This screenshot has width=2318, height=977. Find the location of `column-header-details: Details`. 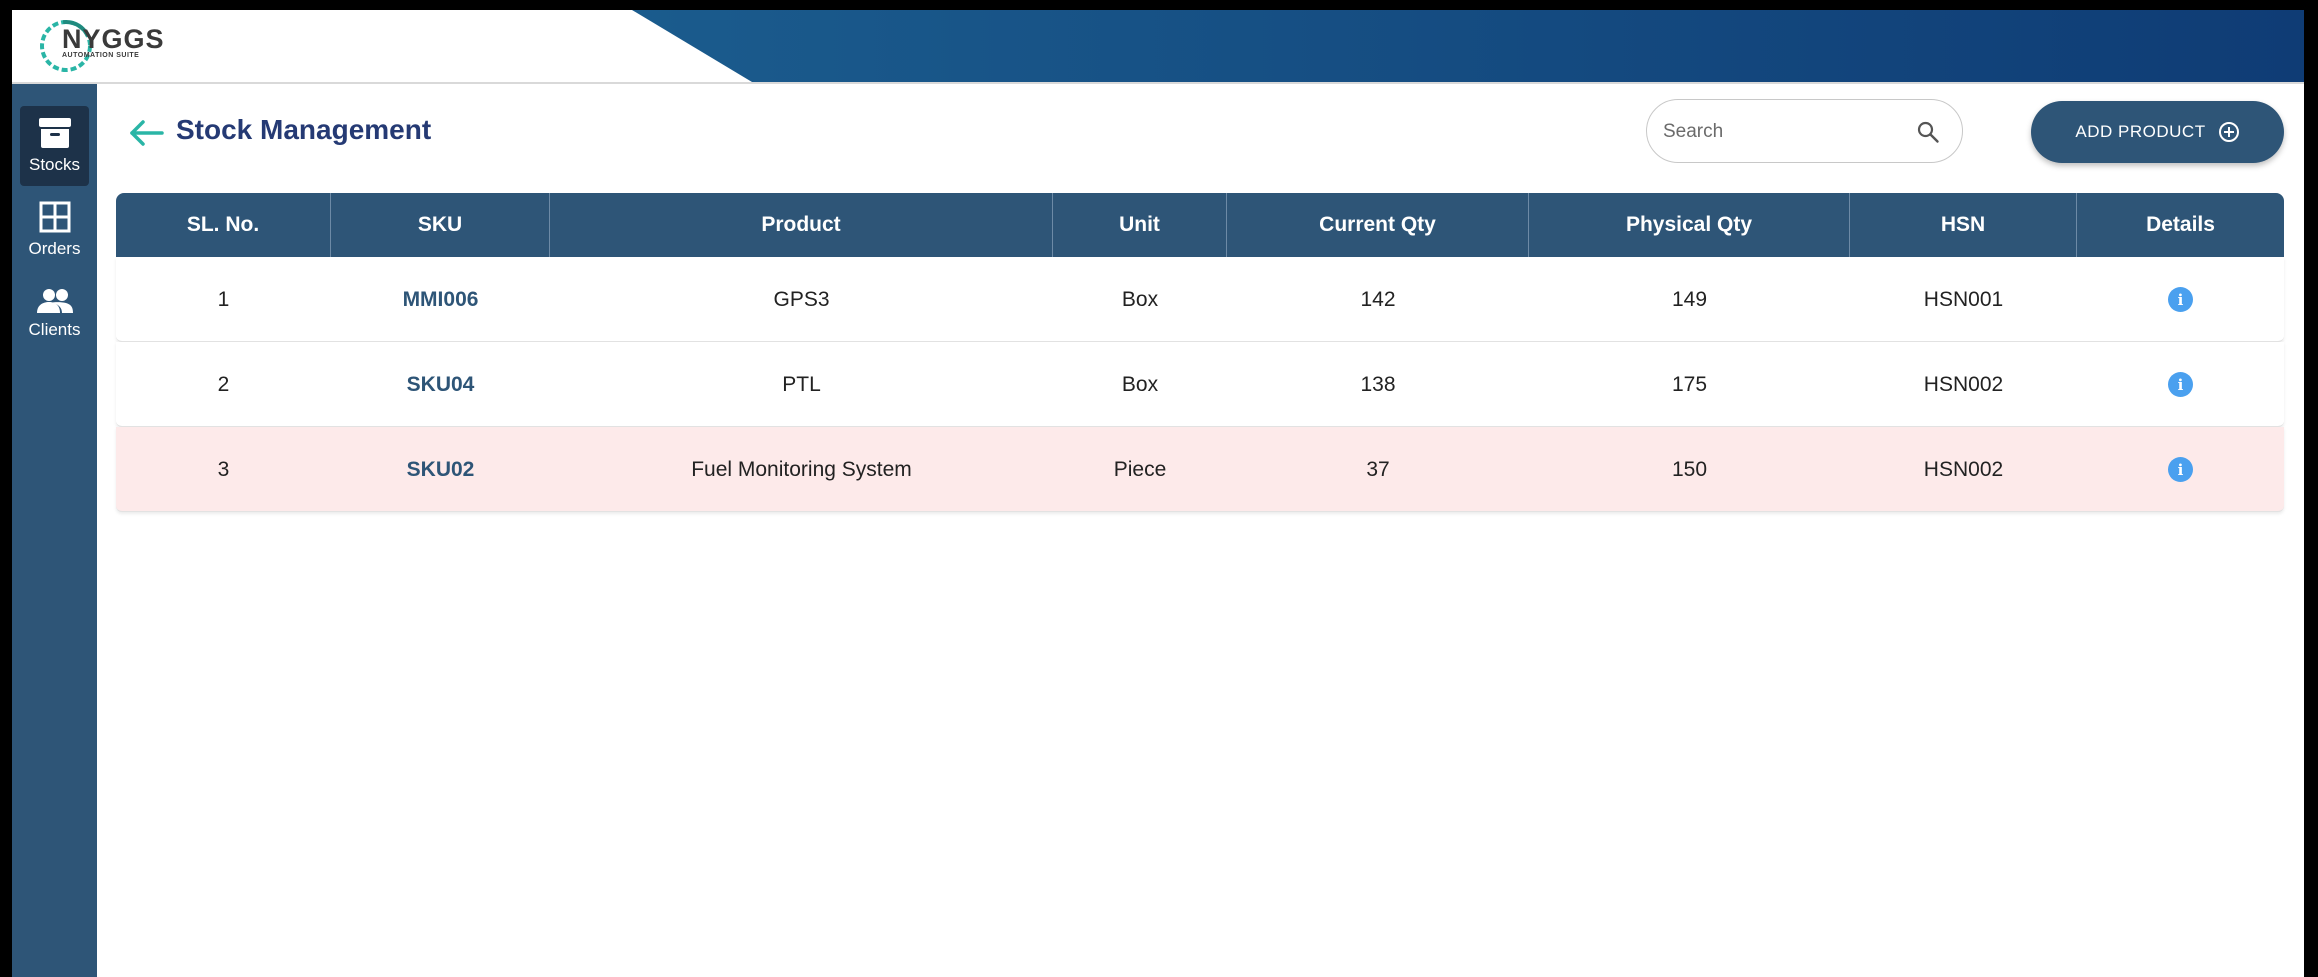

column-header-details: Details is located at coordinates (2180, 224).